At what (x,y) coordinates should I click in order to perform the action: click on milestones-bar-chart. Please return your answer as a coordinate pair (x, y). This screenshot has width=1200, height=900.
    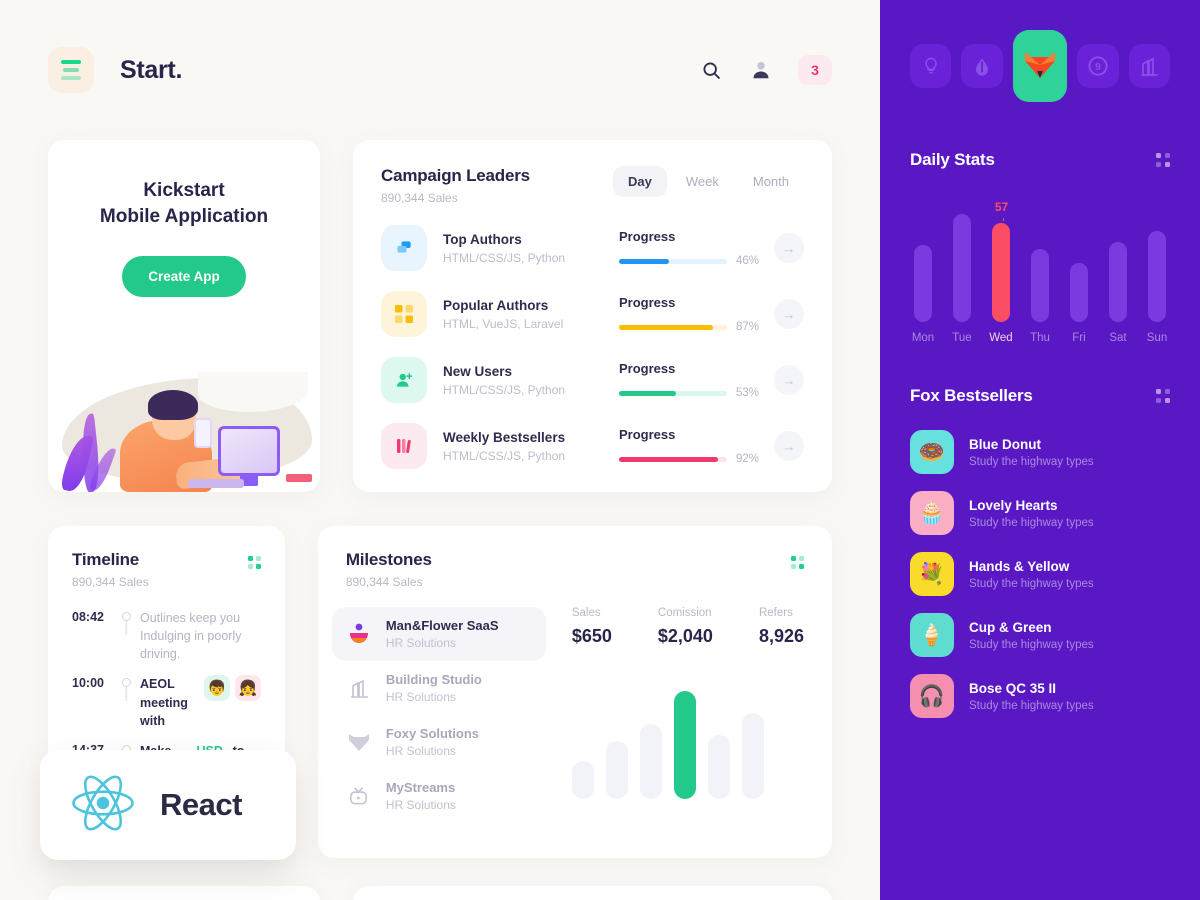
    Looking at the image, I should click on (687, 734).